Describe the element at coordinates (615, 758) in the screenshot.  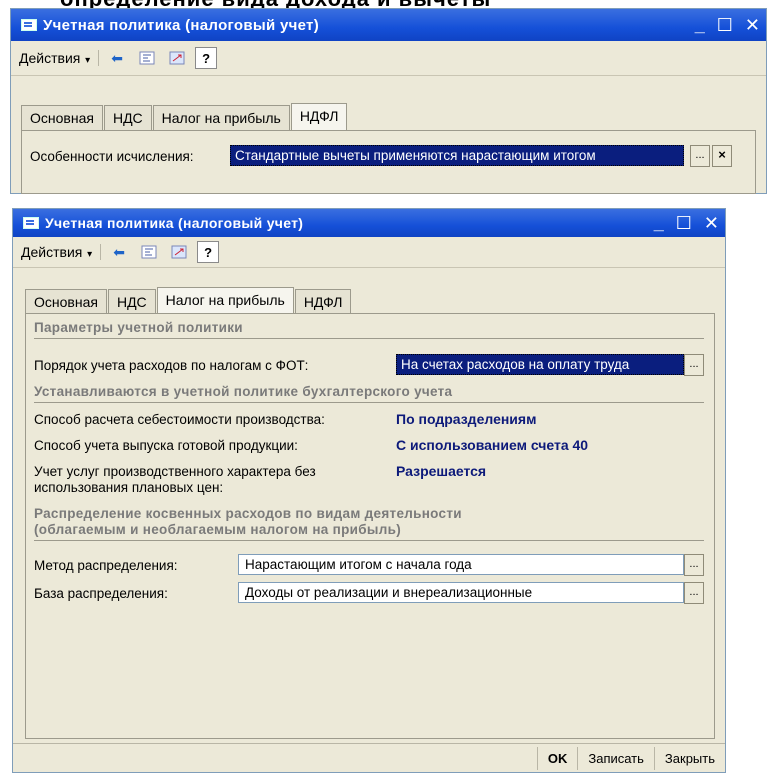
I see `save-button: Записать` at that location.